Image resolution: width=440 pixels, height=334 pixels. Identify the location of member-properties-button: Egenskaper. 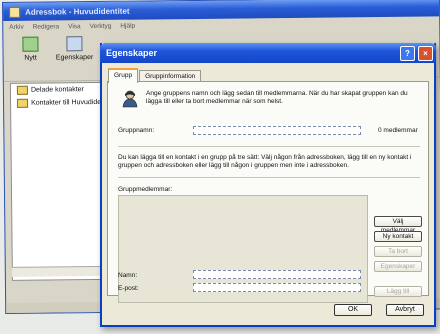
(398, 266).